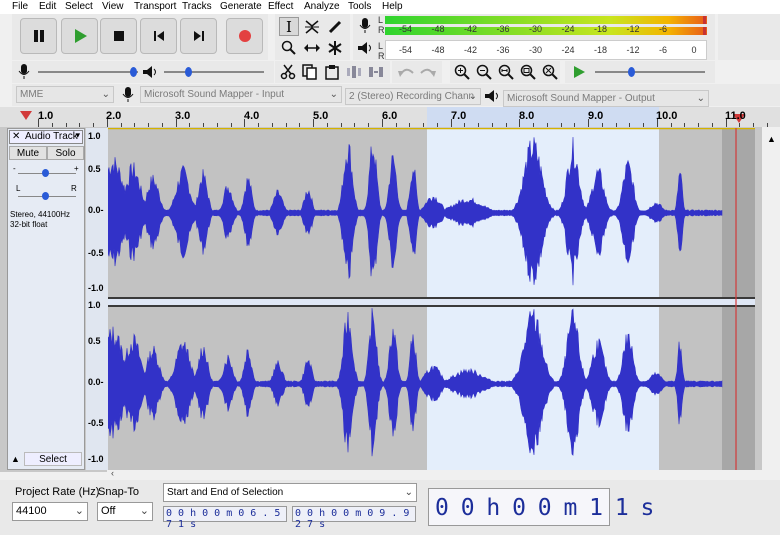  What do you see at coordinates (45, 173) in the screenshot?
I see `gain-slider-thumb` at bounding box center [45, 173].